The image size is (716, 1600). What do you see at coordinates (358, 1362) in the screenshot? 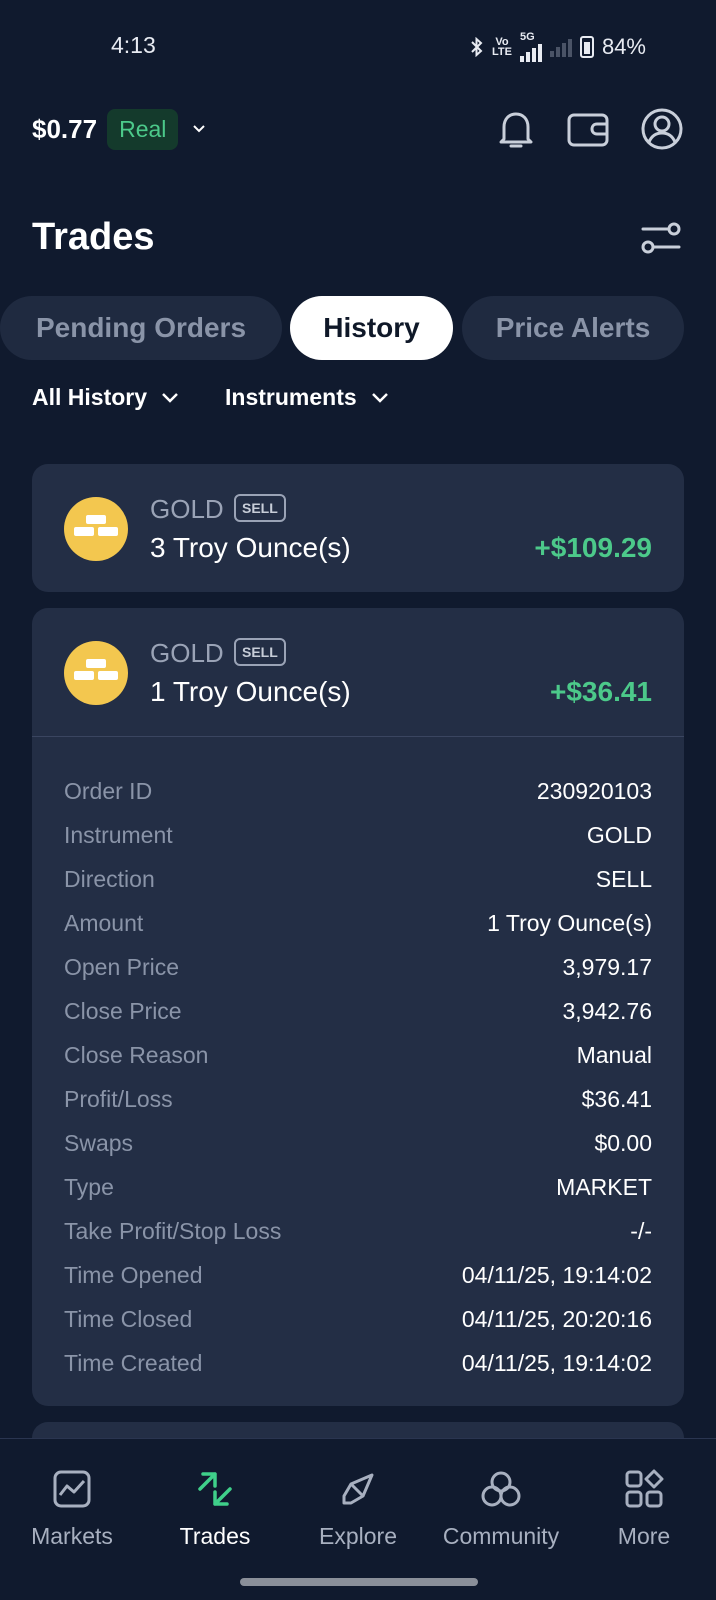
I see `detail-row-time-created: Time Created 04/11/25, 19:14:02` at bounding box center [358, 1362].